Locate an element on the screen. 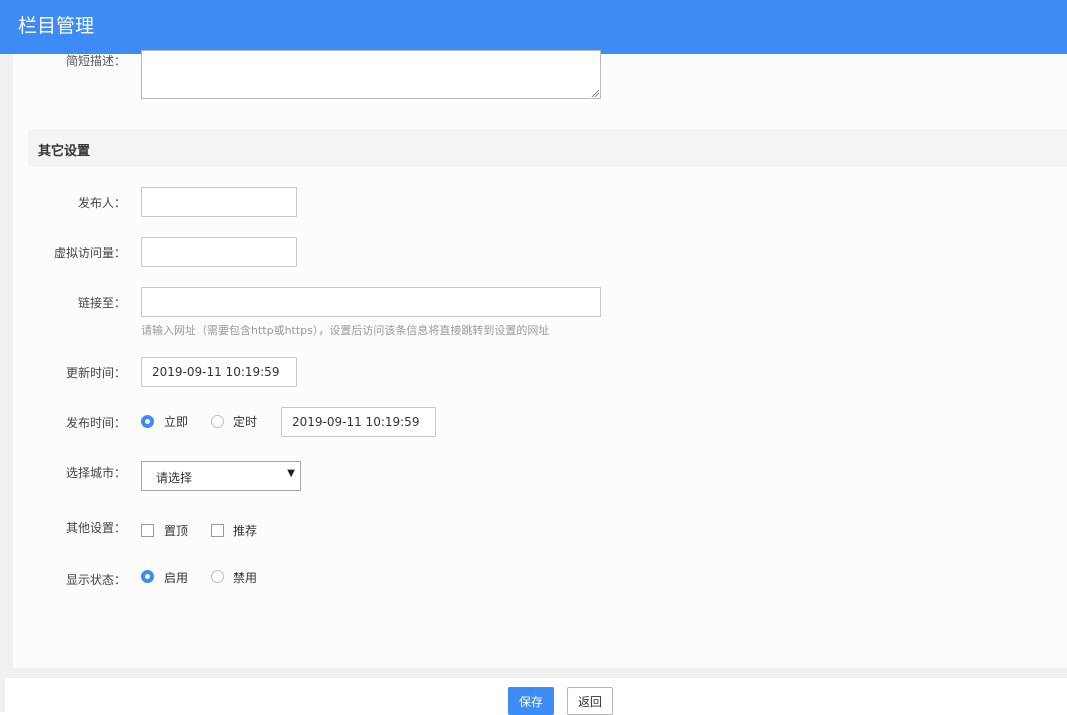 This screenshot has width=1067, height=715. publisher-label: 发布人： is located at coordinates (101, 203).